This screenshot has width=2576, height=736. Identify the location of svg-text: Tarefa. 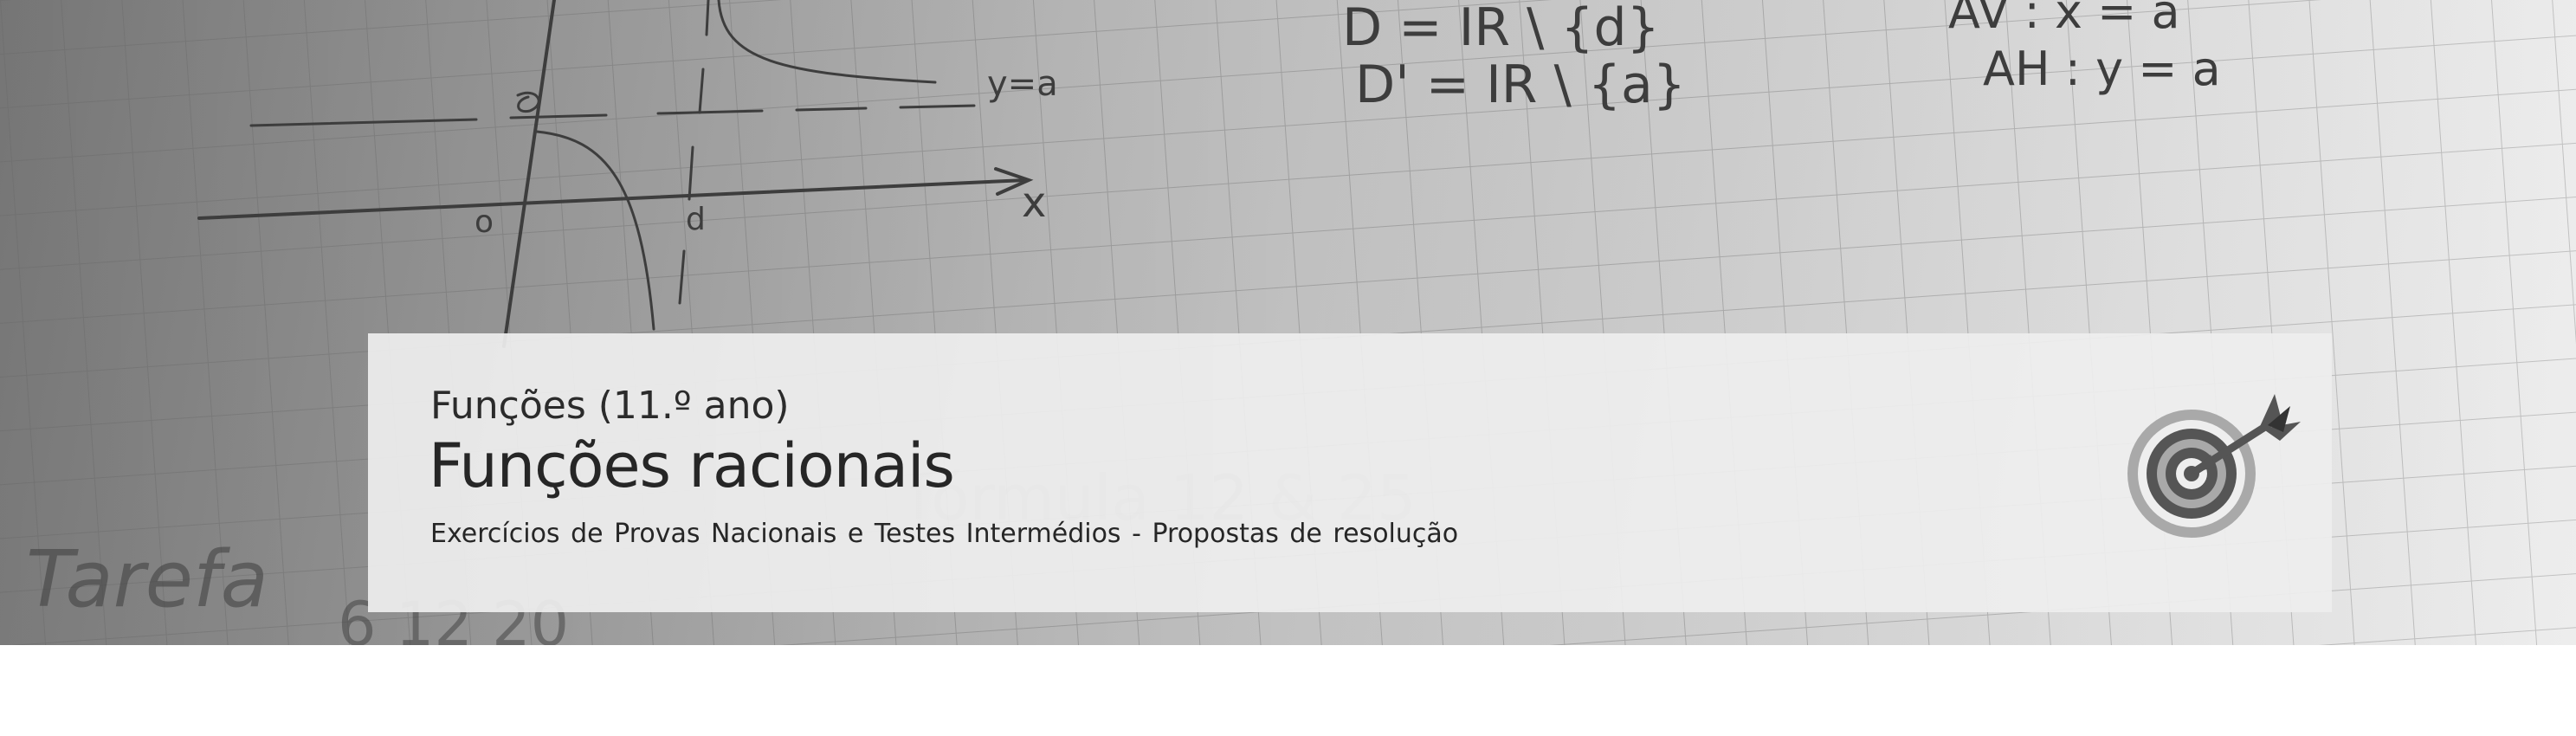
(147, 579).